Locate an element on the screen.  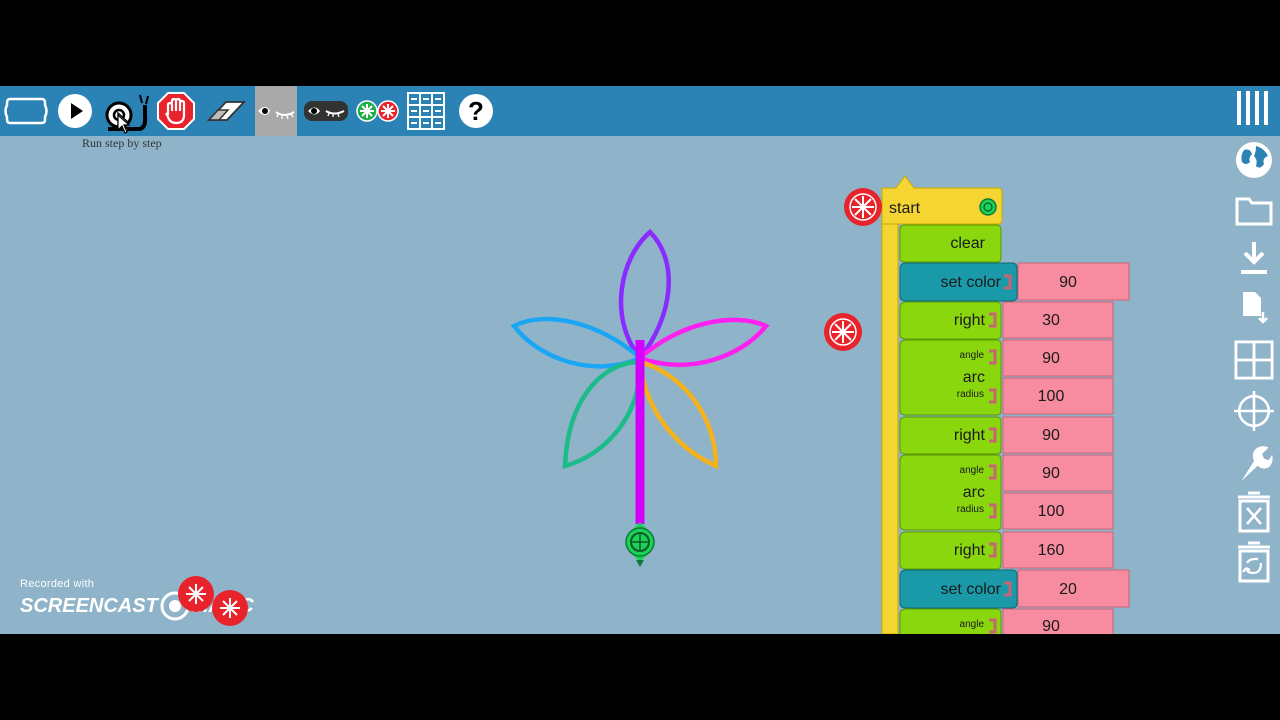
open-button is located at coordinates (1254, 210).